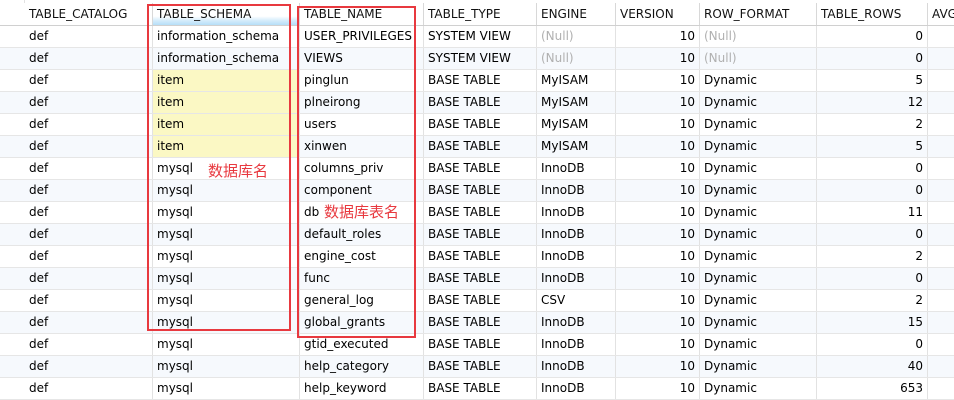  Describe the element at coordinates (362, 234) in the screenshot. I see `cell-table-name: default_roles` at that location.